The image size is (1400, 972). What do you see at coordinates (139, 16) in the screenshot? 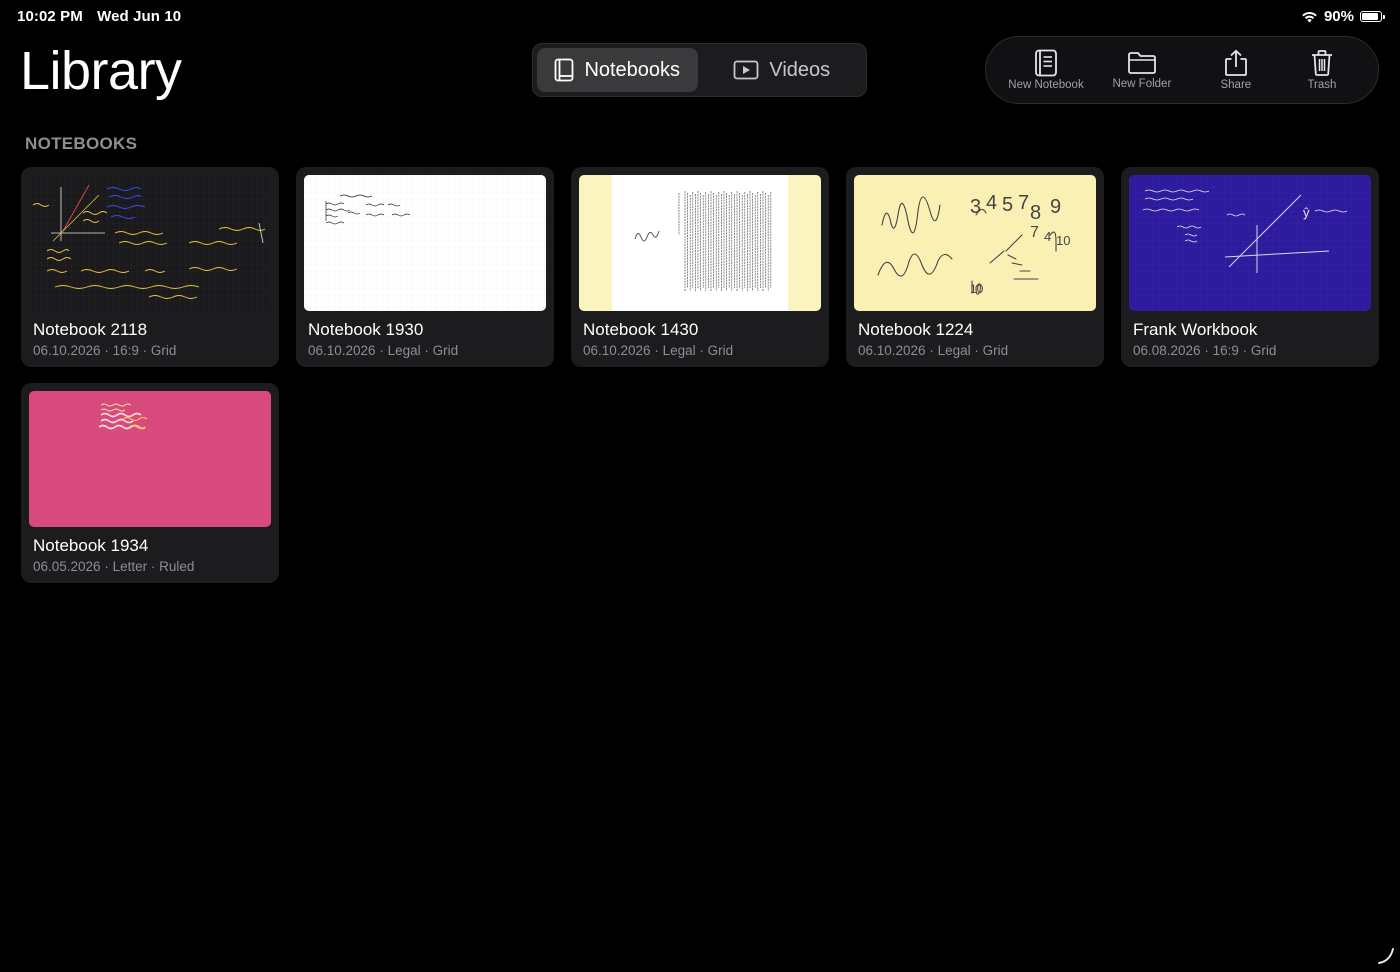
I see `status-date: Wed Jun 10` at bounding box center [139, 16].